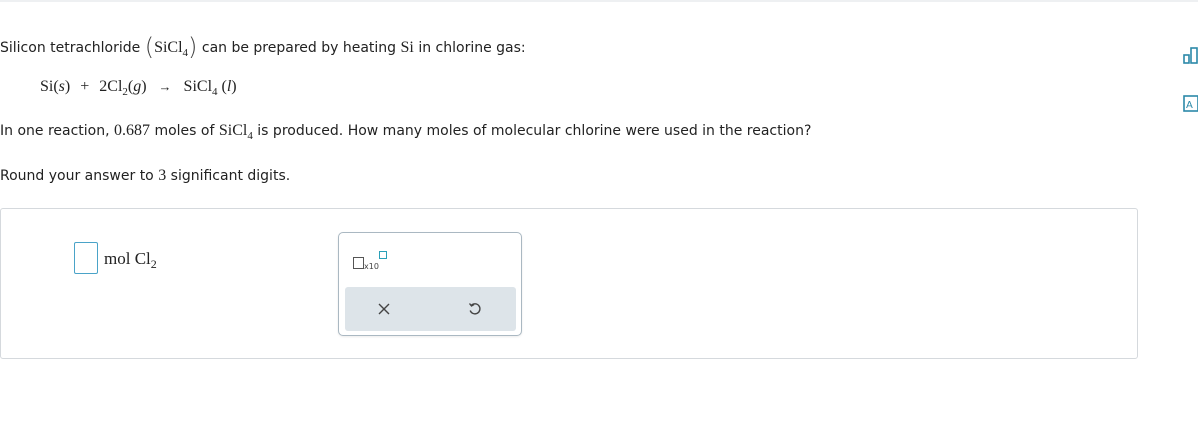  I want to click on intro-text-2: can be prepared by heating, so click(299, 48).